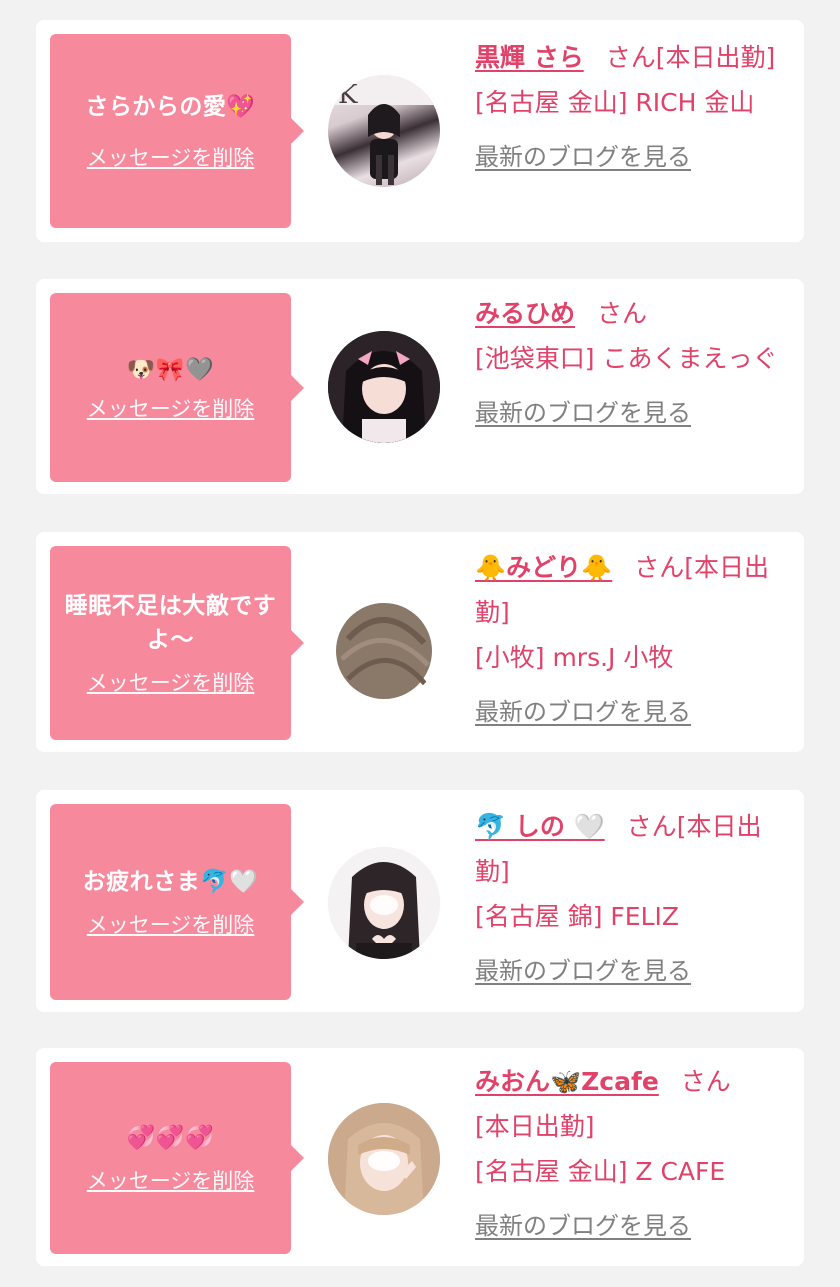 This screenshot has height=1287, width=840. Describe the element at coordinates (567, 1081) in the screenshot. I see `girl-name-link: みおん🦋Zcafe` at that location.